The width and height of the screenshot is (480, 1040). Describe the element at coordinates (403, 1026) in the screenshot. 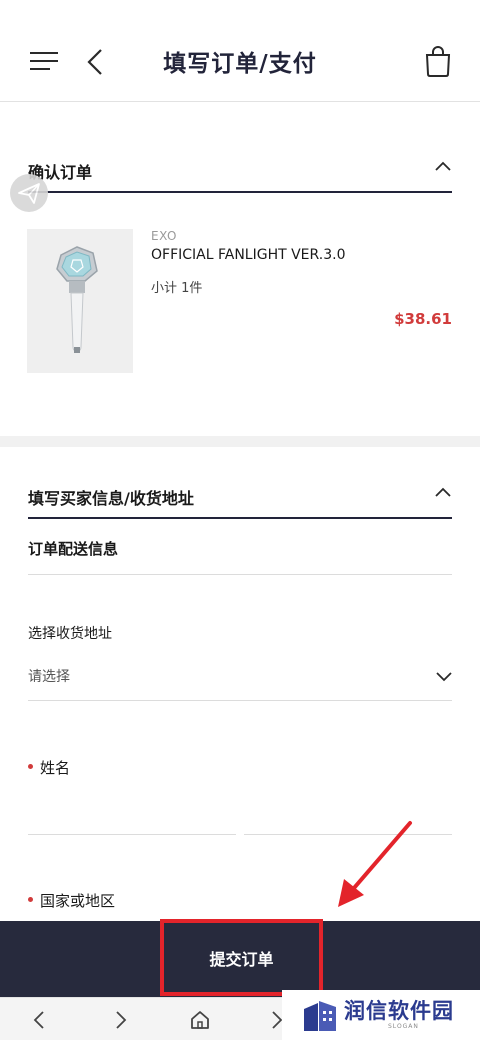

I see `watermark-slogan: SLOGAN` at that location.